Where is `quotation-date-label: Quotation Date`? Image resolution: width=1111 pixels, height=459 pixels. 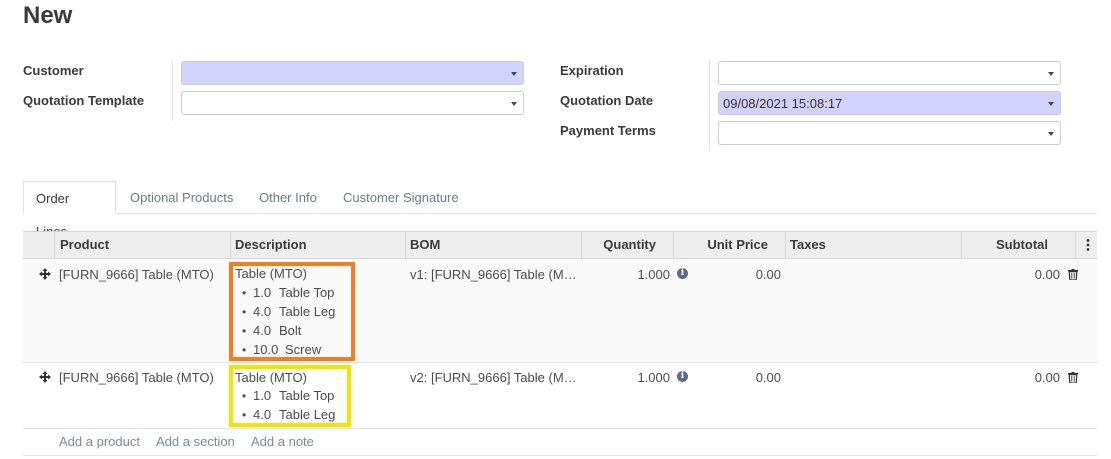
quotation-date-label: Quotation Date is located at coordinates (607, 100).